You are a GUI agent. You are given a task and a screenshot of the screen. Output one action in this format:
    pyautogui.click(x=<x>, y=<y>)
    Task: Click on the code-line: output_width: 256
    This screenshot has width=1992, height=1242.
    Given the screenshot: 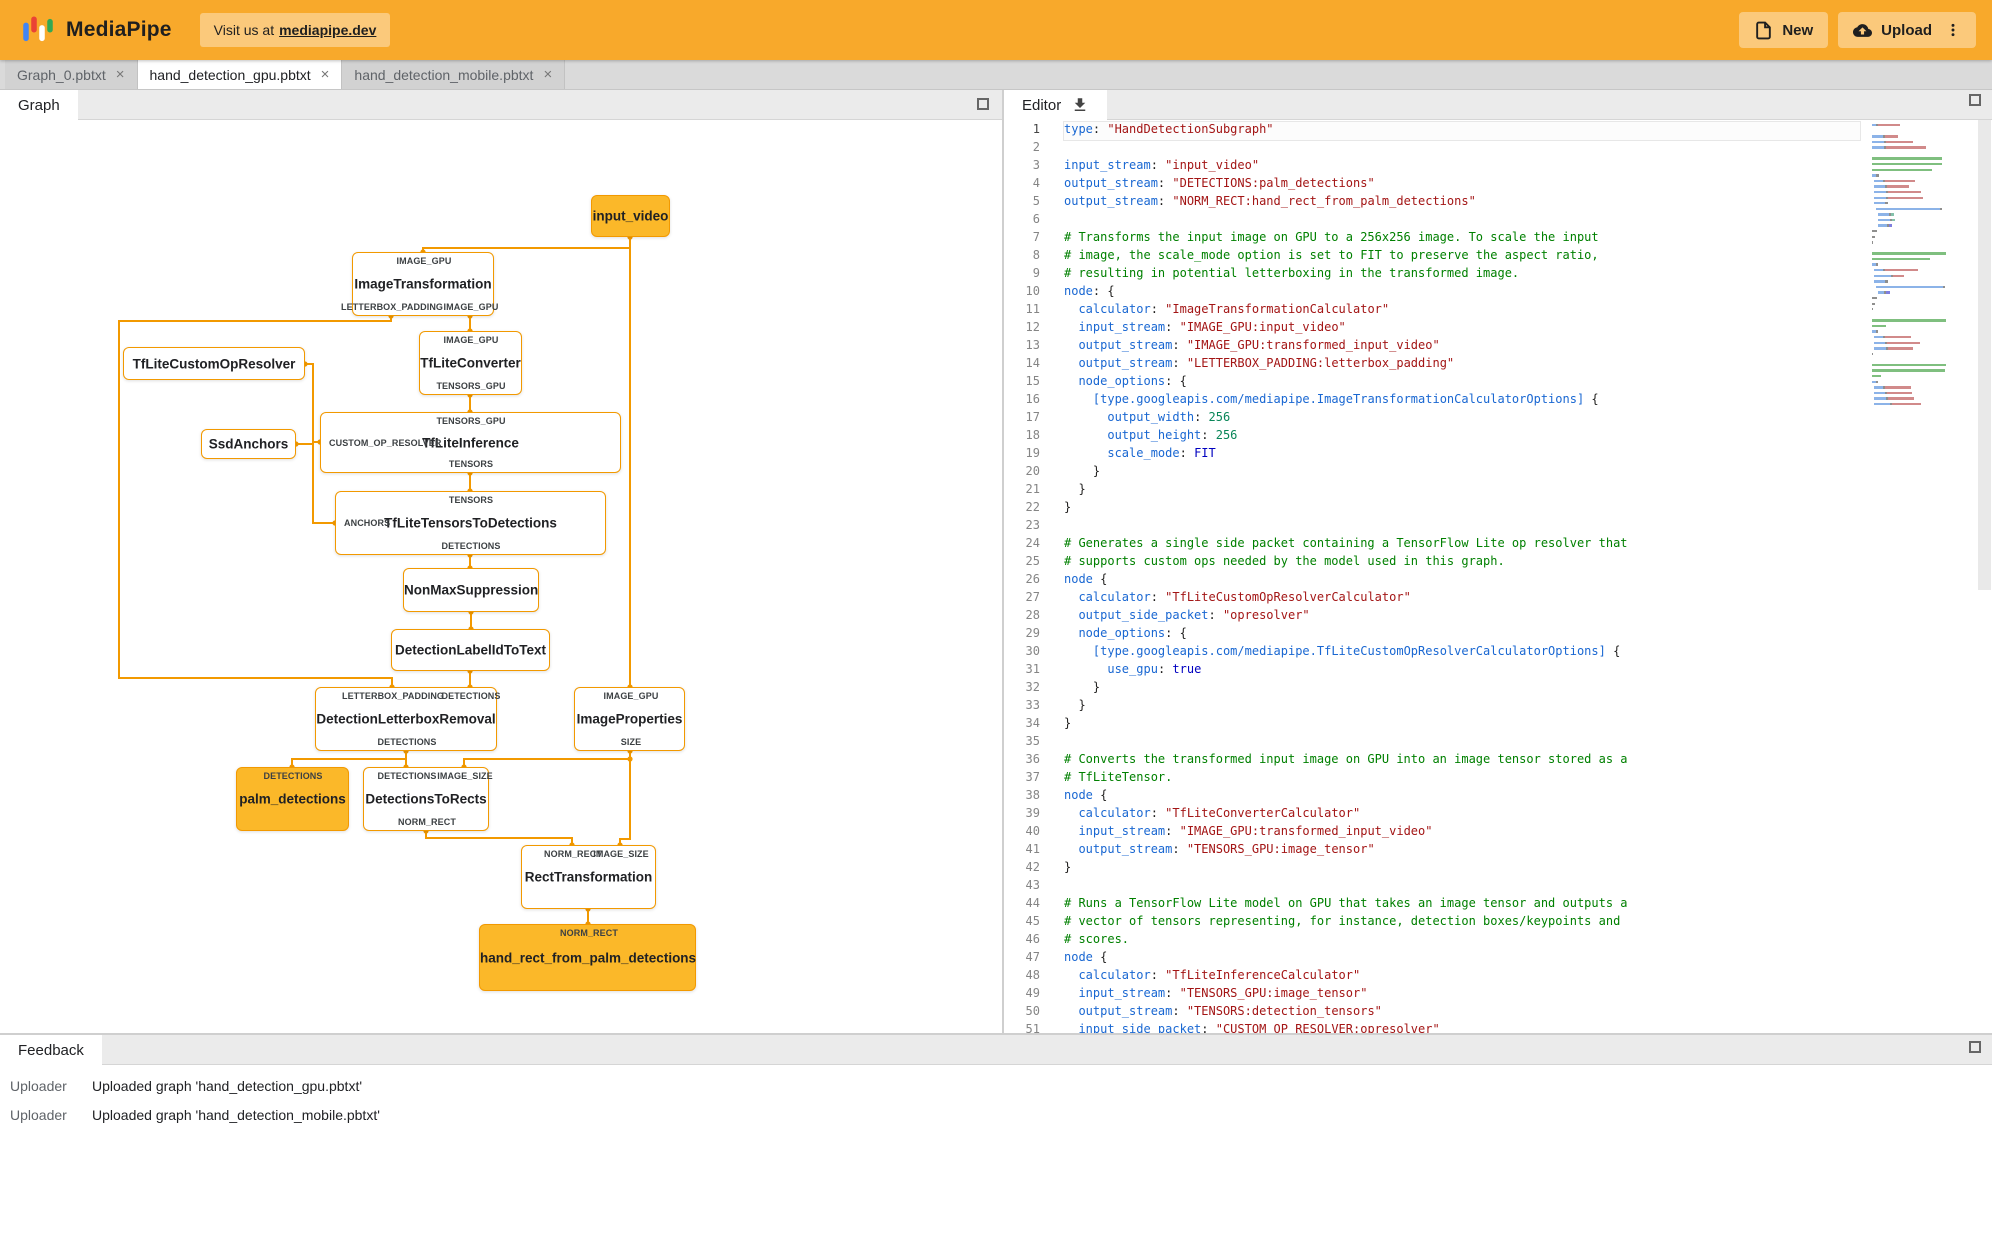 What is the action you would take?
    pyautogui.click(x=1462, y=419)
    